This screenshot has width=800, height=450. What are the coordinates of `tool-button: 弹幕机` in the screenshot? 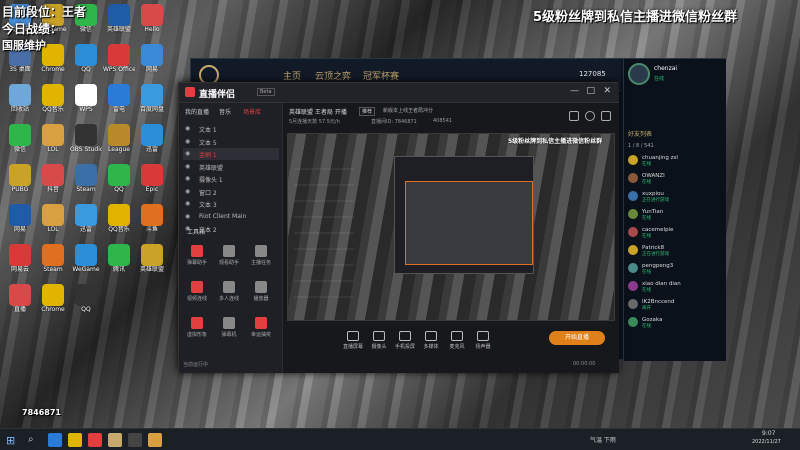 It's located at (229, 327).